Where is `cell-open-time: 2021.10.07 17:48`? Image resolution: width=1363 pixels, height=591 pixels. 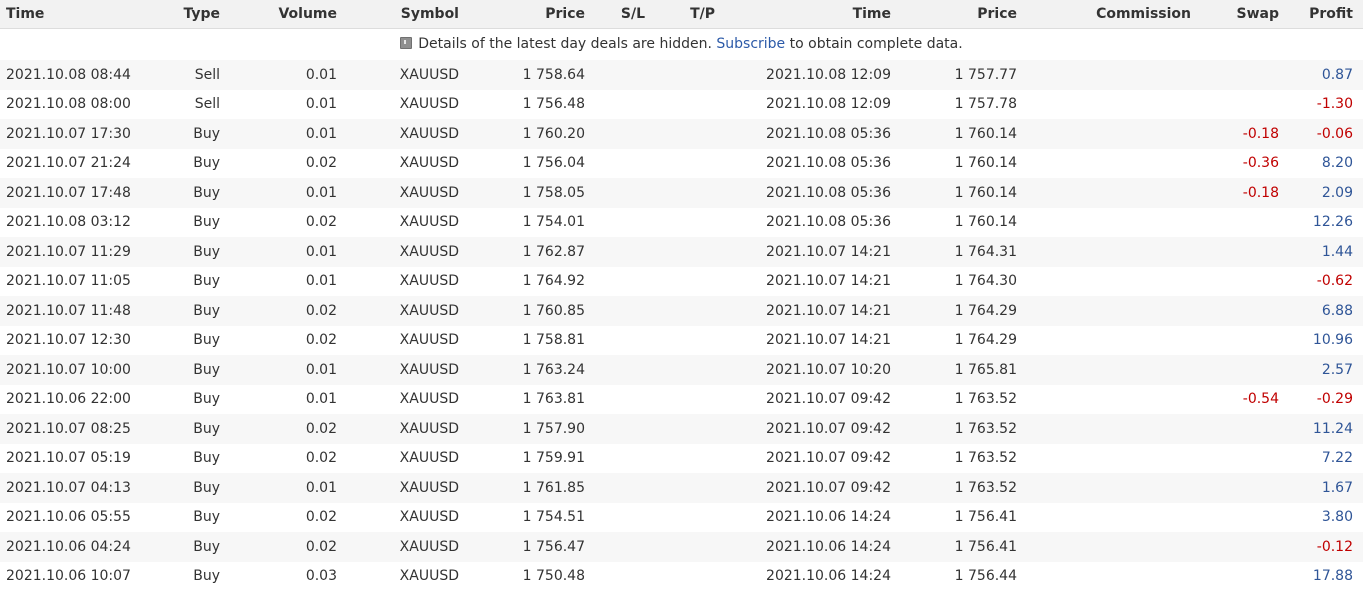 cell-open-time: 2021.10.07 17:48 is located at coordinates (68, 192).